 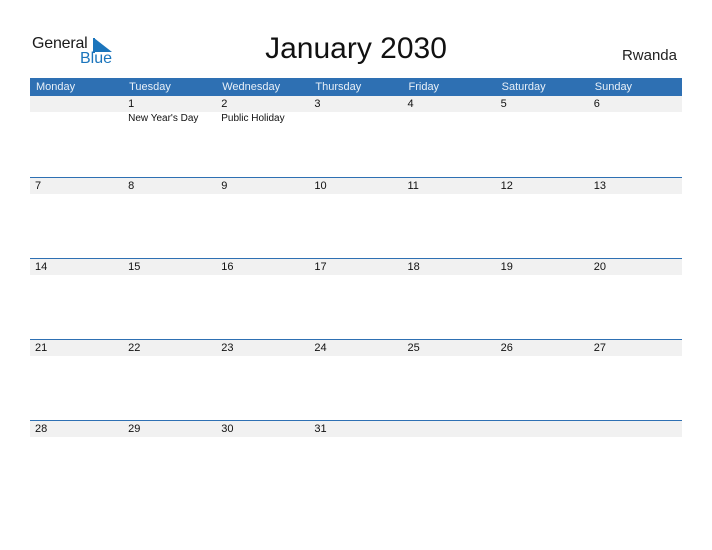 I want to click on calendar-title: January 2030, so click(x=356, y=48).